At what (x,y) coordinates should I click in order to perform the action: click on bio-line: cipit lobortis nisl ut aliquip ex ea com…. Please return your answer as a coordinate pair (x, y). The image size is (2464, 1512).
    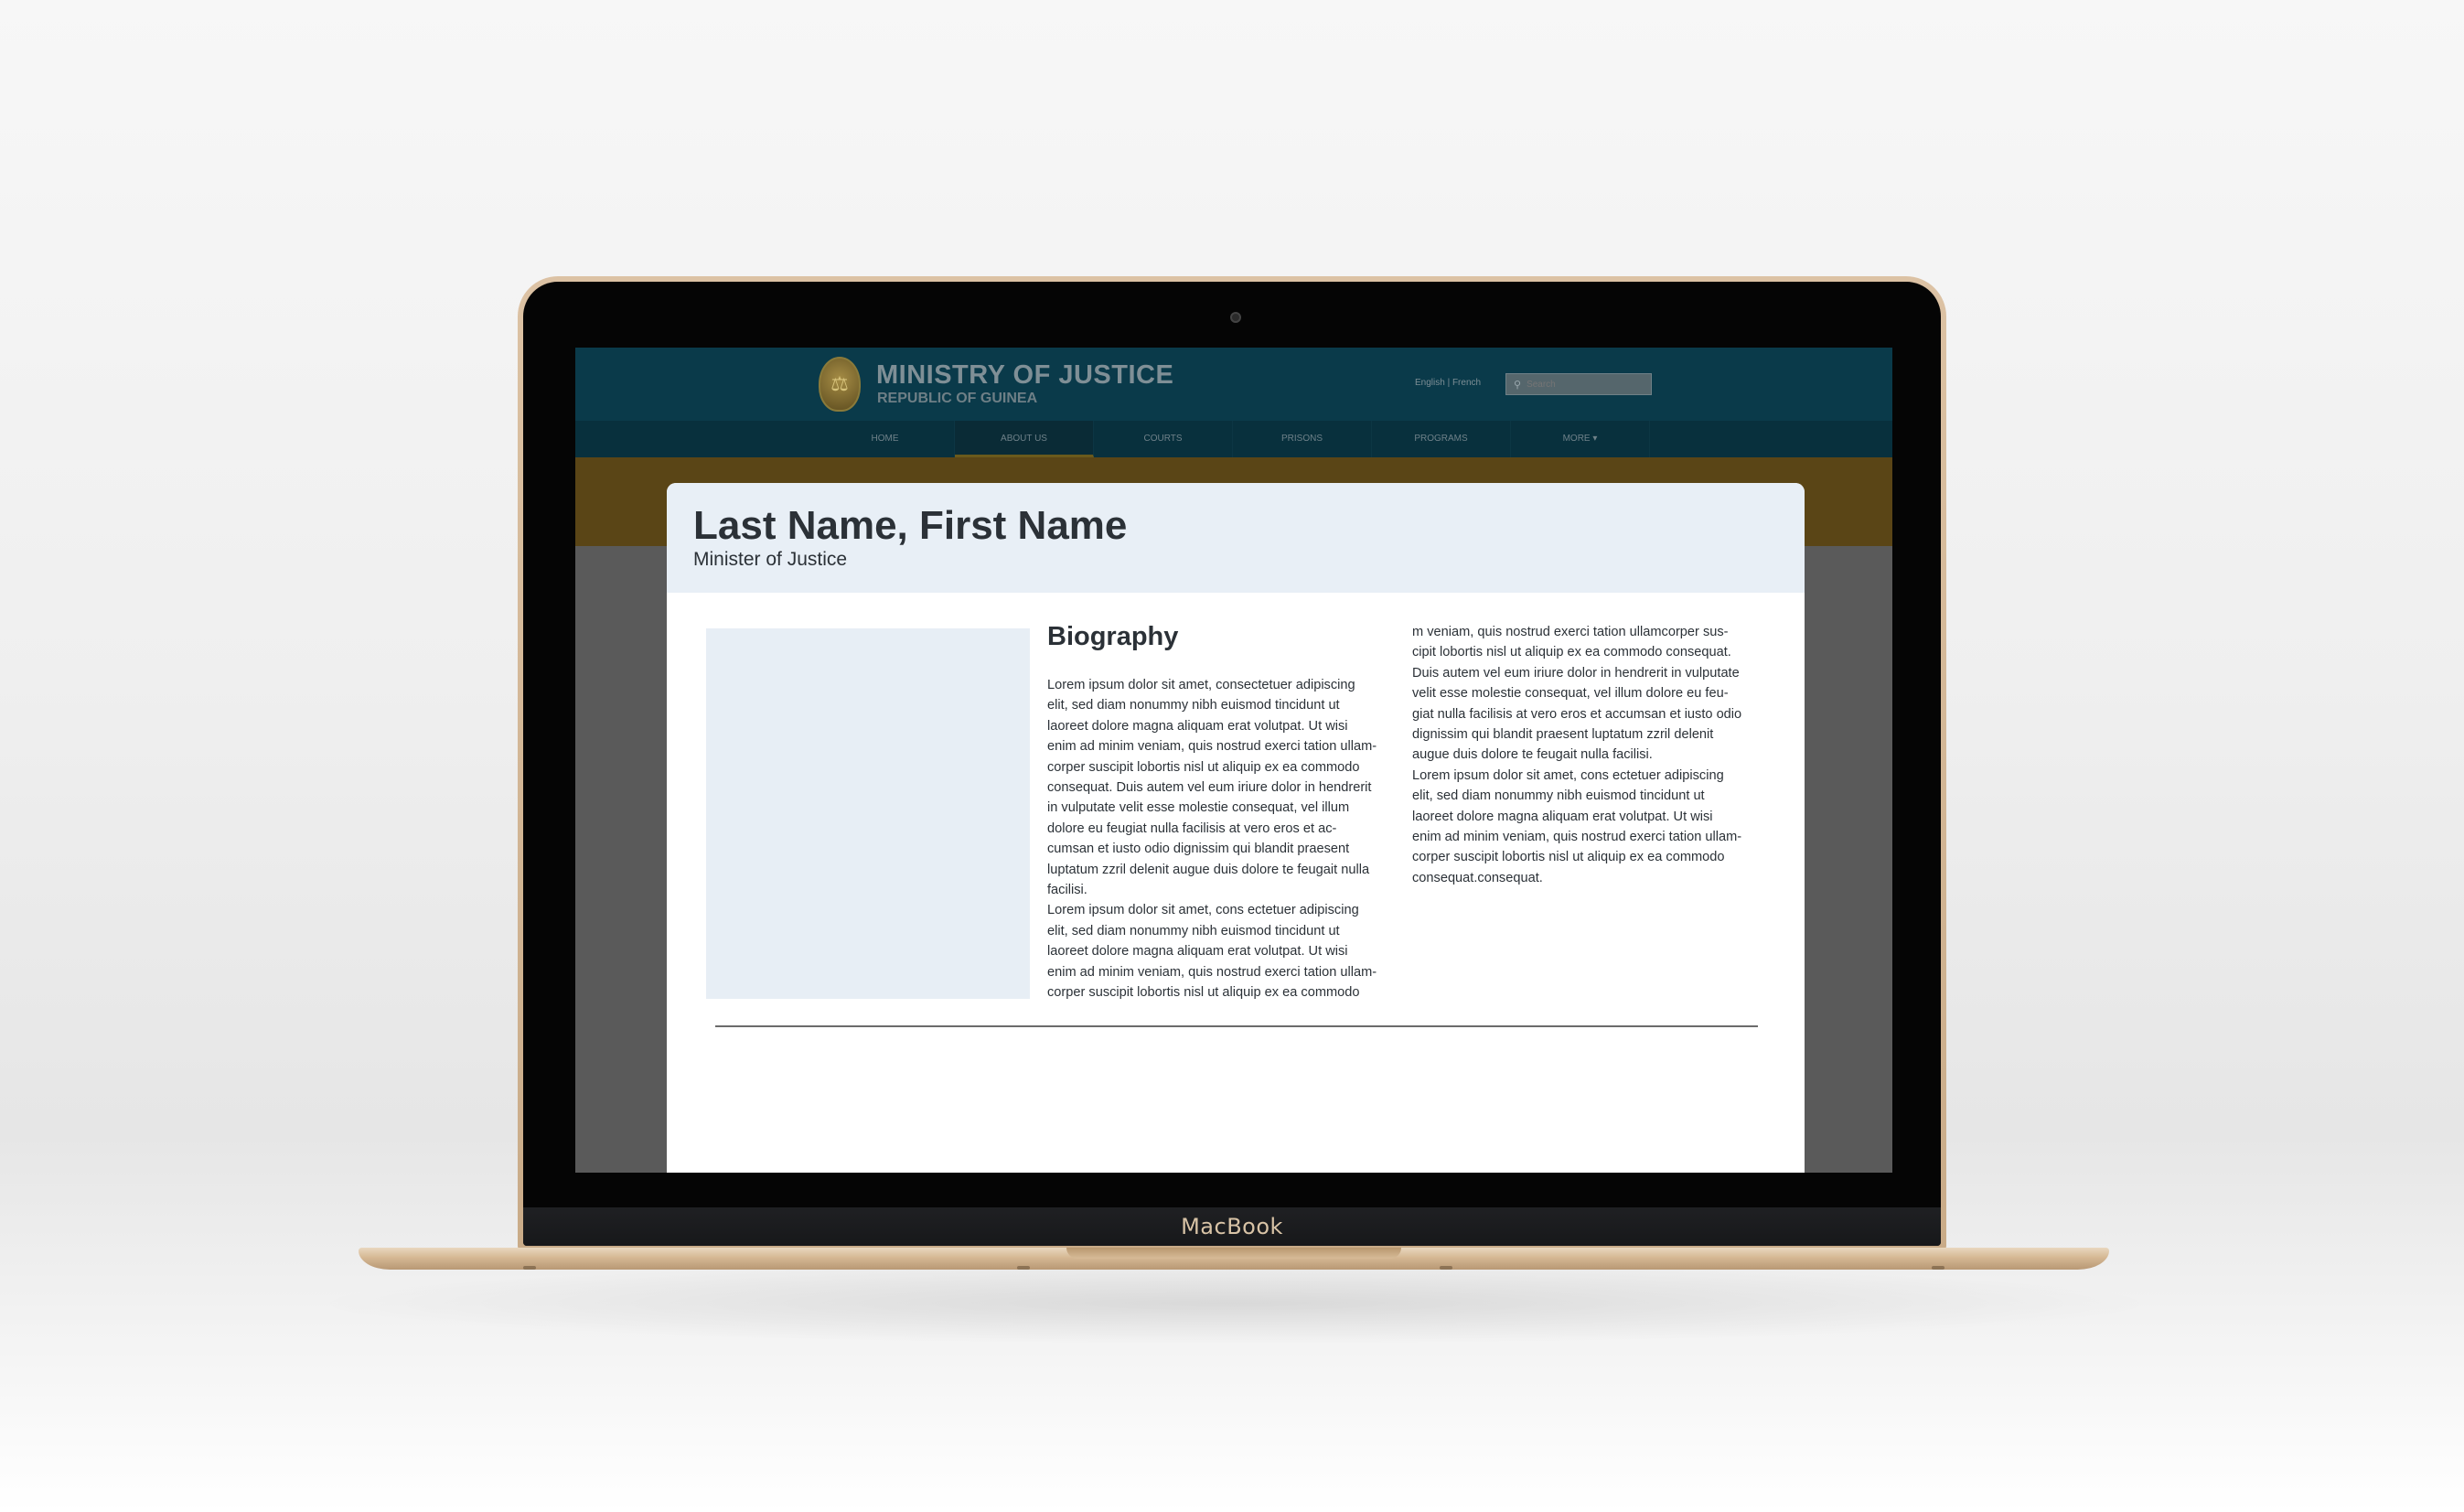
    Looking at the image, I should click on (1572, 652).